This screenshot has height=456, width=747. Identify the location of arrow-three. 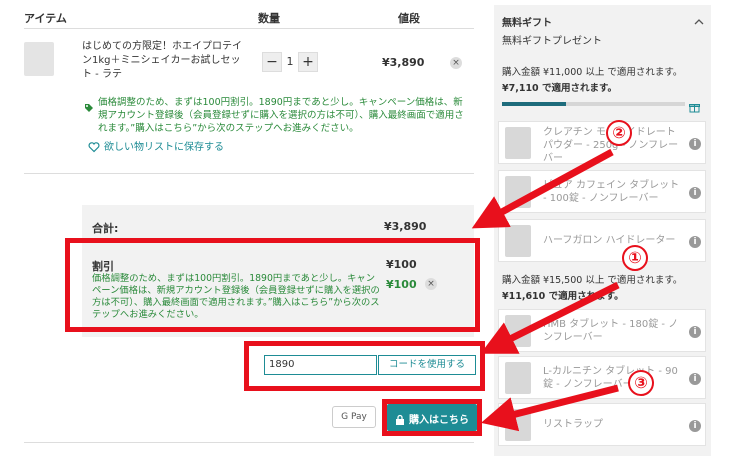
(550, 408).